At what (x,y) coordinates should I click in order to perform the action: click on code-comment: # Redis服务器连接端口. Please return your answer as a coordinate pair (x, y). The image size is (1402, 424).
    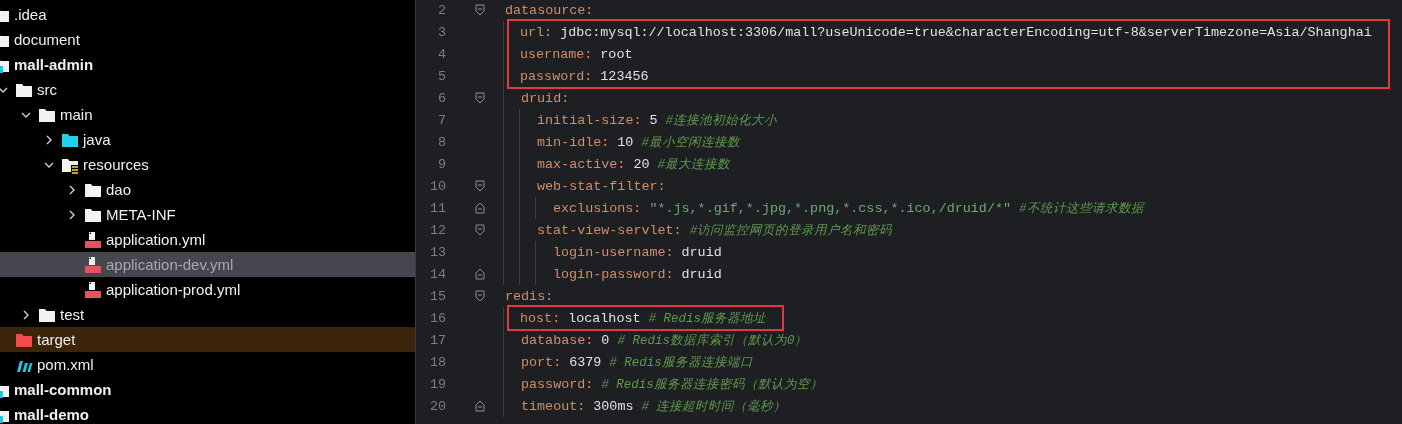
    Looking at the image, I should click on (681, 362).